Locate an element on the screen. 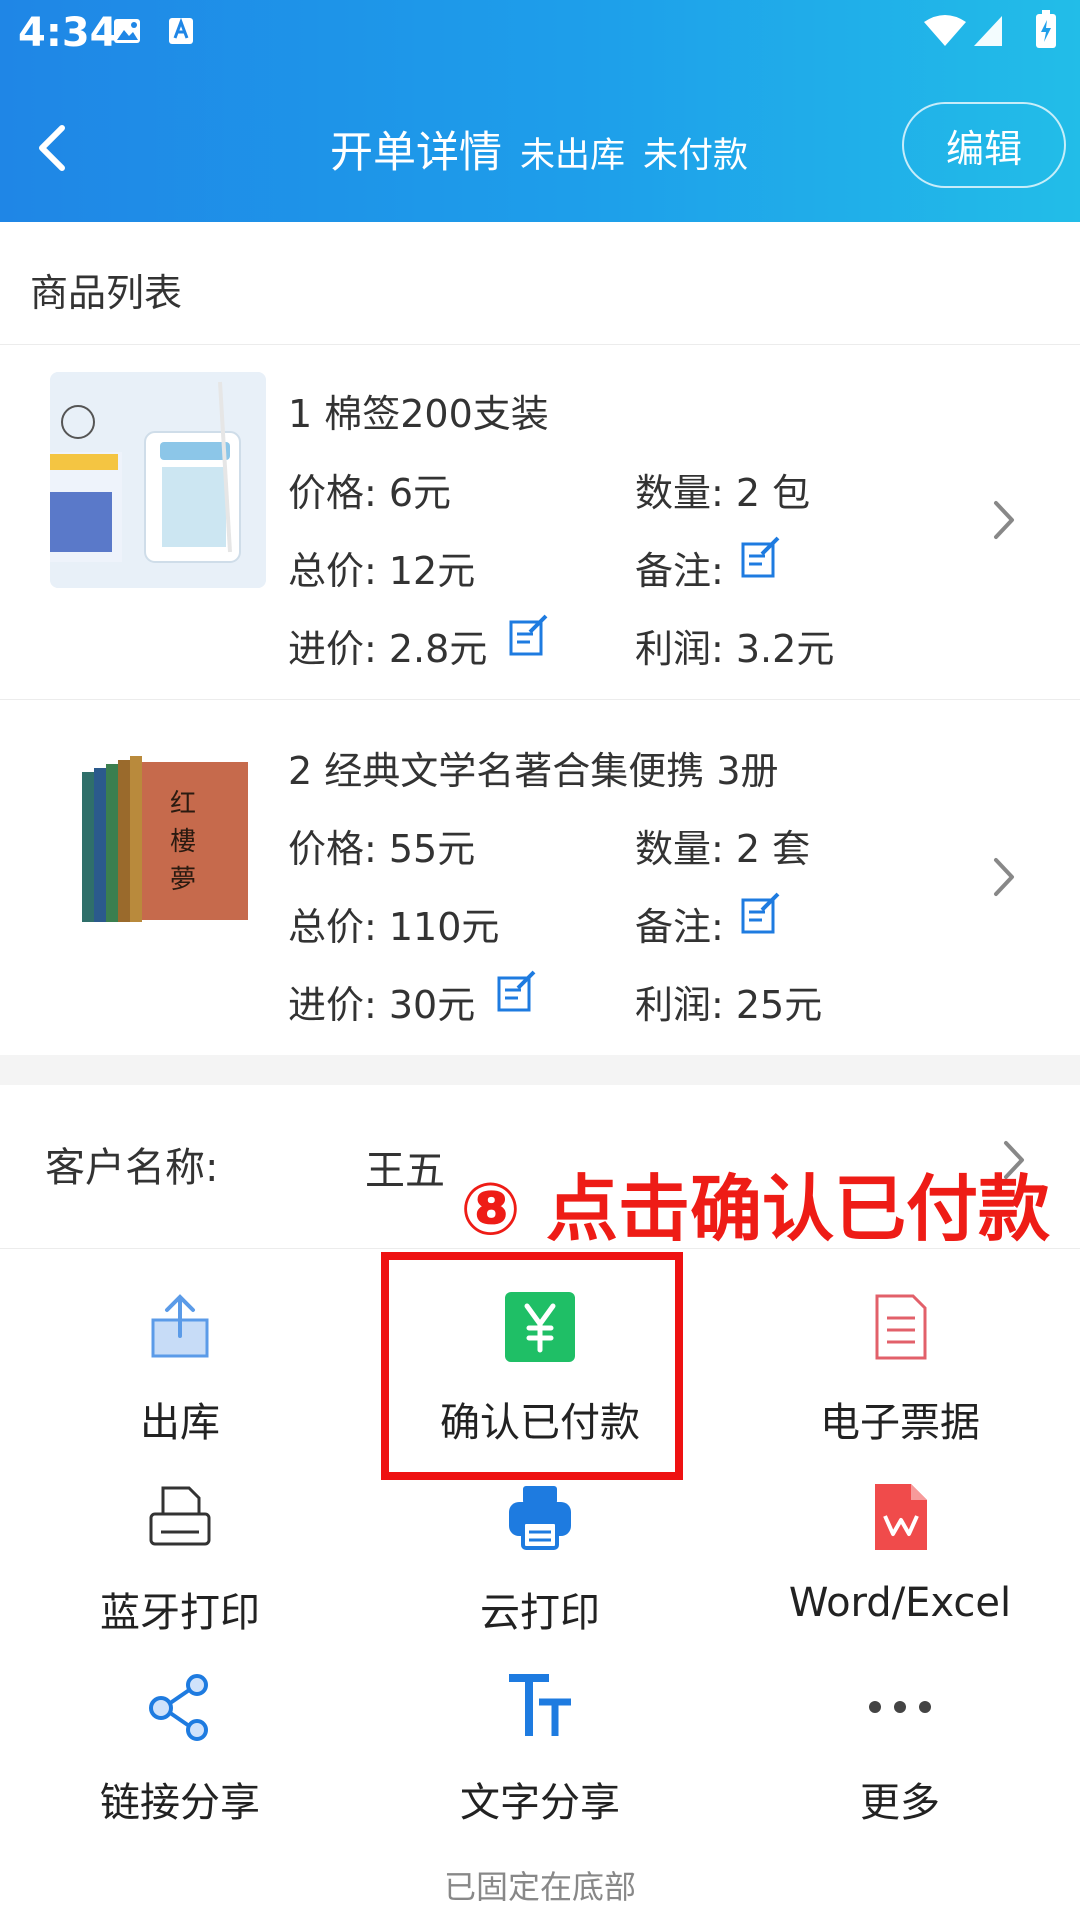  product-price: 价格: 6元 is located at coordinates (370, 493).